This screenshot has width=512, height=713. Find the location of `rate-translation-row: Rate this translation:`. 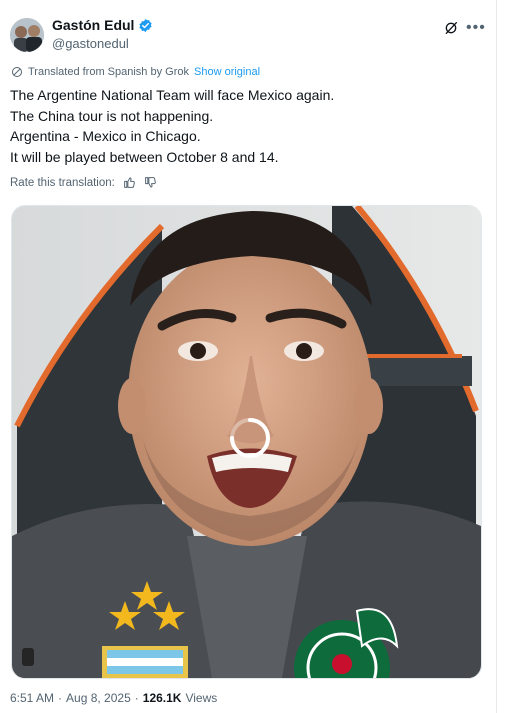

rate-translation-row: Rate this translation: is located at coordinates (83, 182).